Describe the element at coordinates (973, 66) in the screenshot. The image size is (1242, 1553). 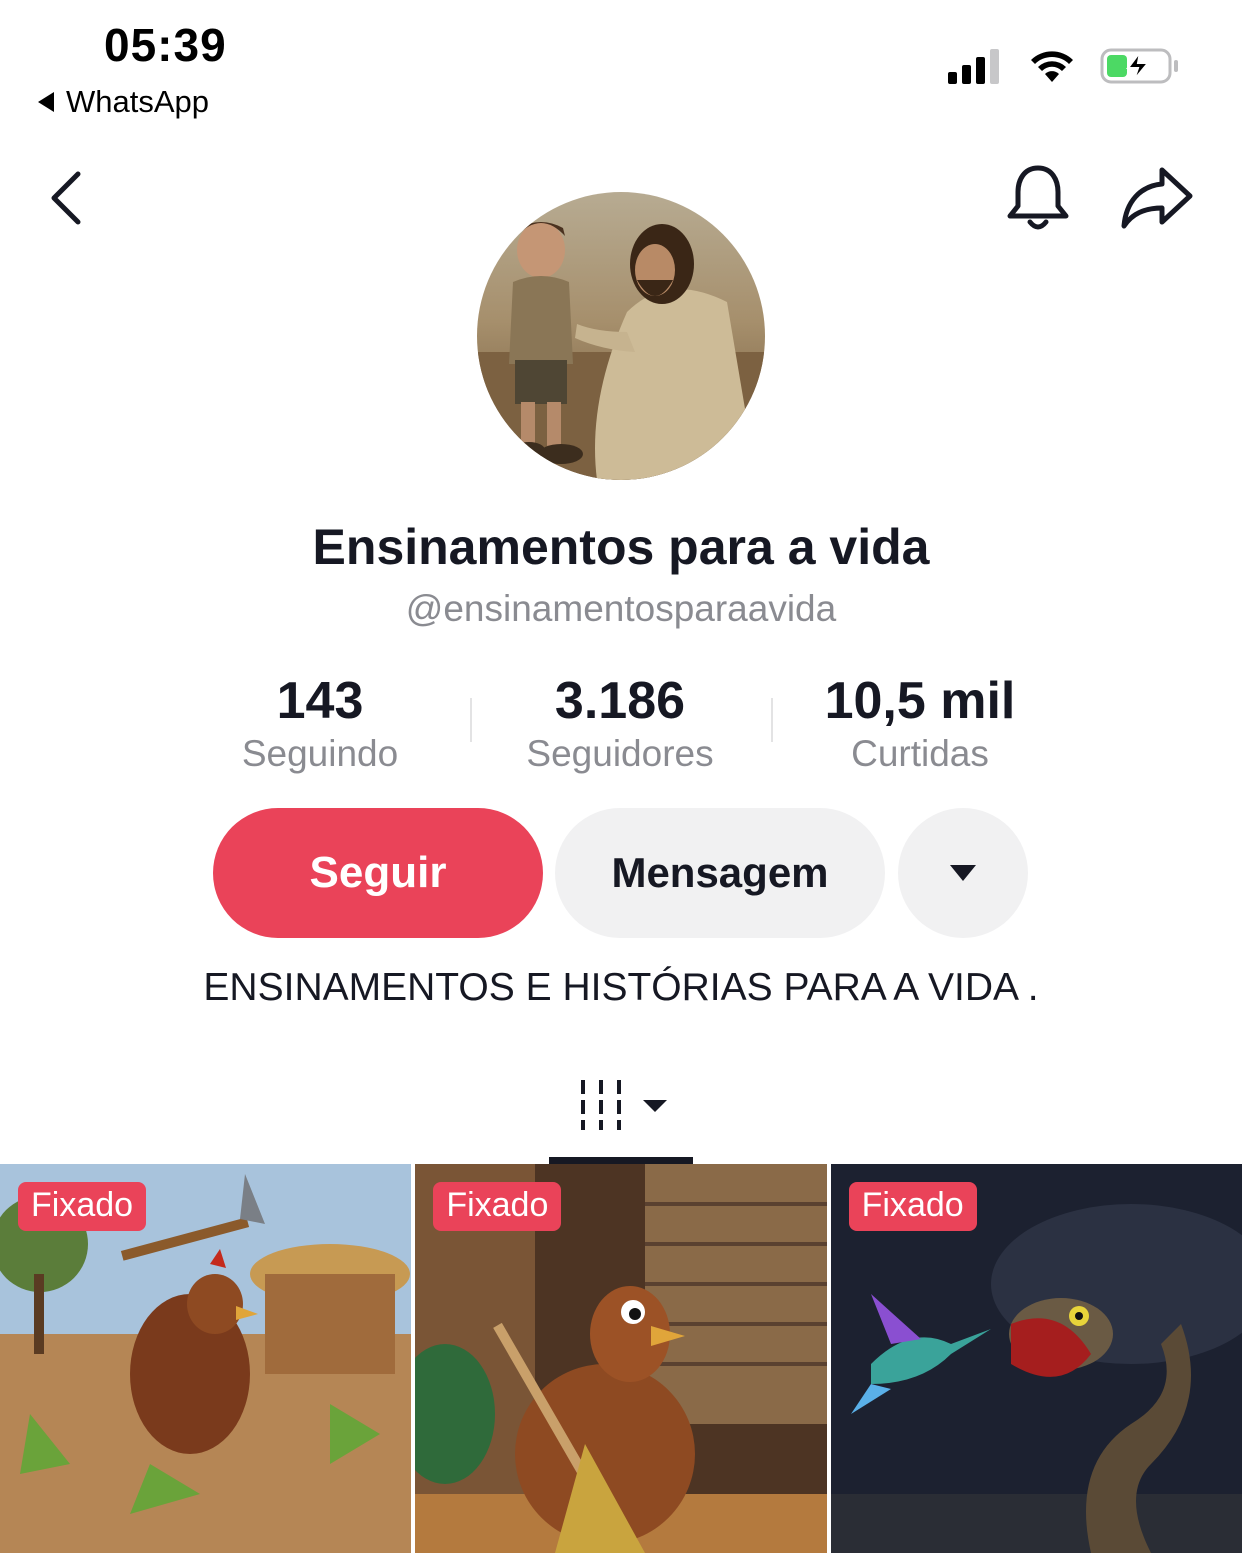
I see `cellular-signal-icon` at that location.